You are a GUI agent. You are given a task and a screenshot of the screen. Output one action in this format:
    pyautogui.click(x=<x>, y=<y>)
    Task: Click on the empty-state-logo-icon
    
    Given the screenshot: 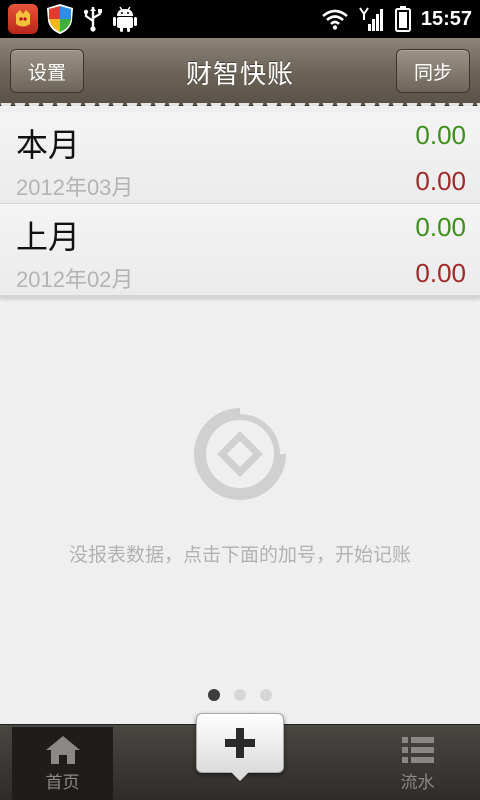 What is the action you would take?
    pyautogui.click(x=241, y=453)
    